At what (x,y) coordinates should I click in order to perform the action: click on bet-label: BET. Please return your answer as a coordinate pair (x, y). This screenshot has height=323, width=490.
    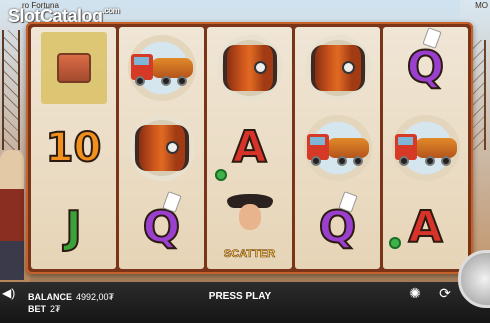
    Looking at the image, I should click on (37, 309).